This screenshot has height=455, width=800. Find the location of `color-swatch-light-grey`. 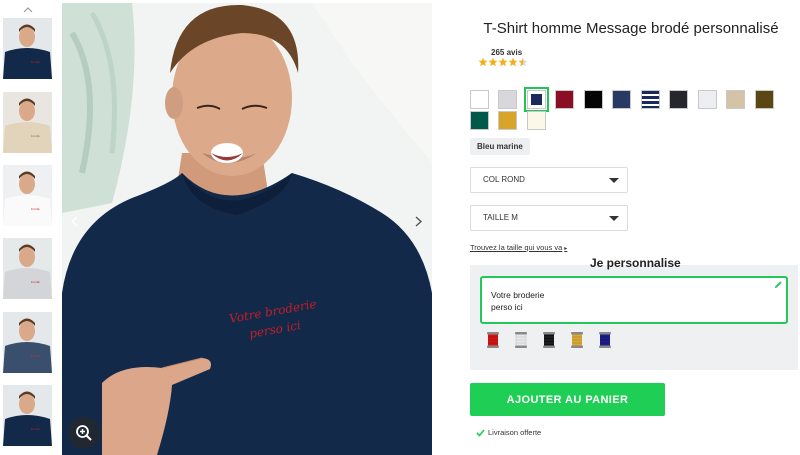

color-swatch-light-grey is located at coordinates (507, 99).